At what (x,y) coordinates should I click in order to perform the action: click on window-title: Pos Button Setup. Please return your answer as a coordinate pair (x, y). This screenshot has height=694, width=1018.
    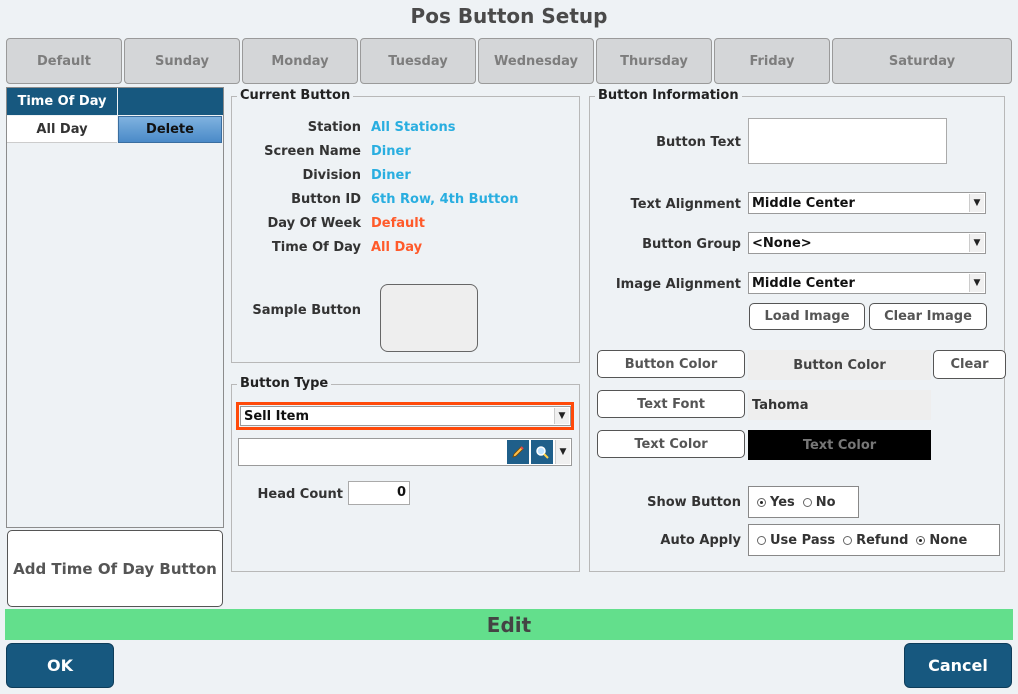
    Looking at the image, I should click on (509, 16).